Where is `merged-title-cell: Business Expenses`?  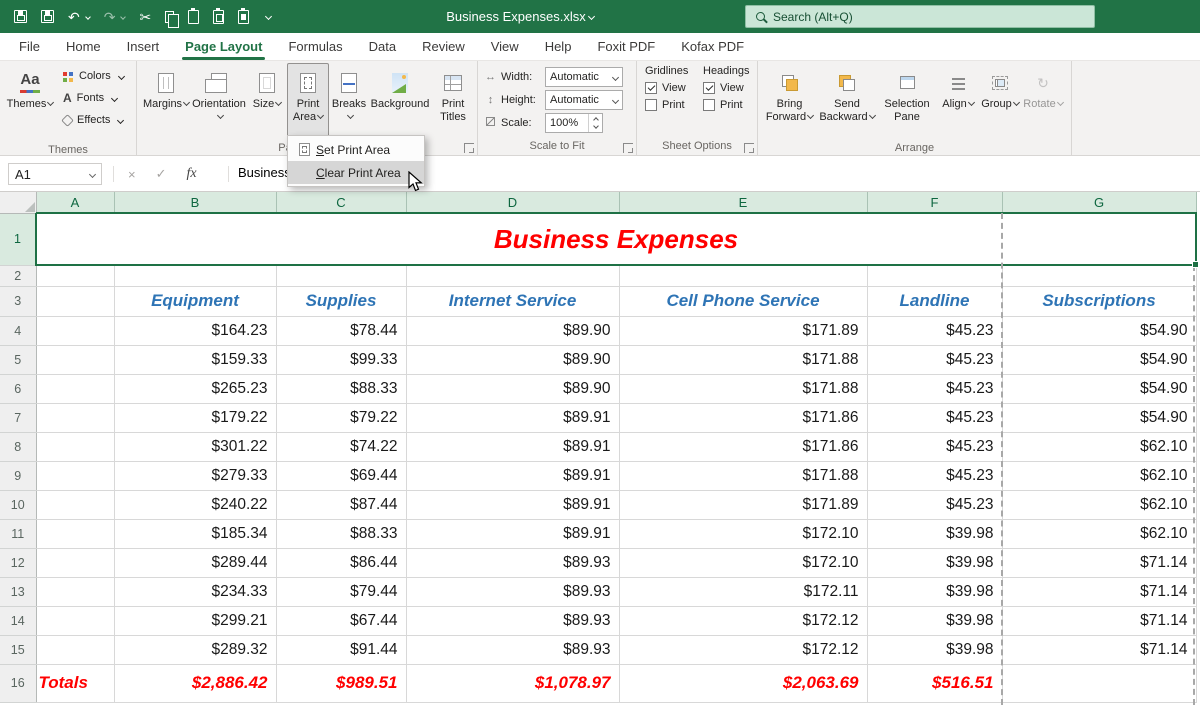
merged-title-cell: Business Expenses is located at coordinates (616, 239).